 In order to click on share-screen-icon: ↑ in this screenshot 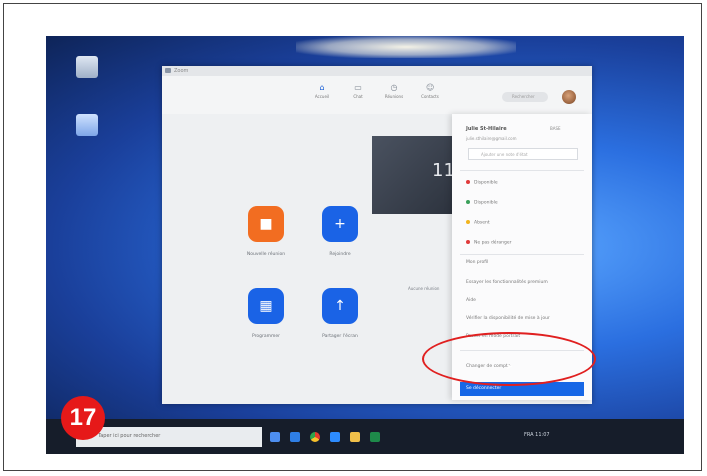, I will do `click(340, 306)`.